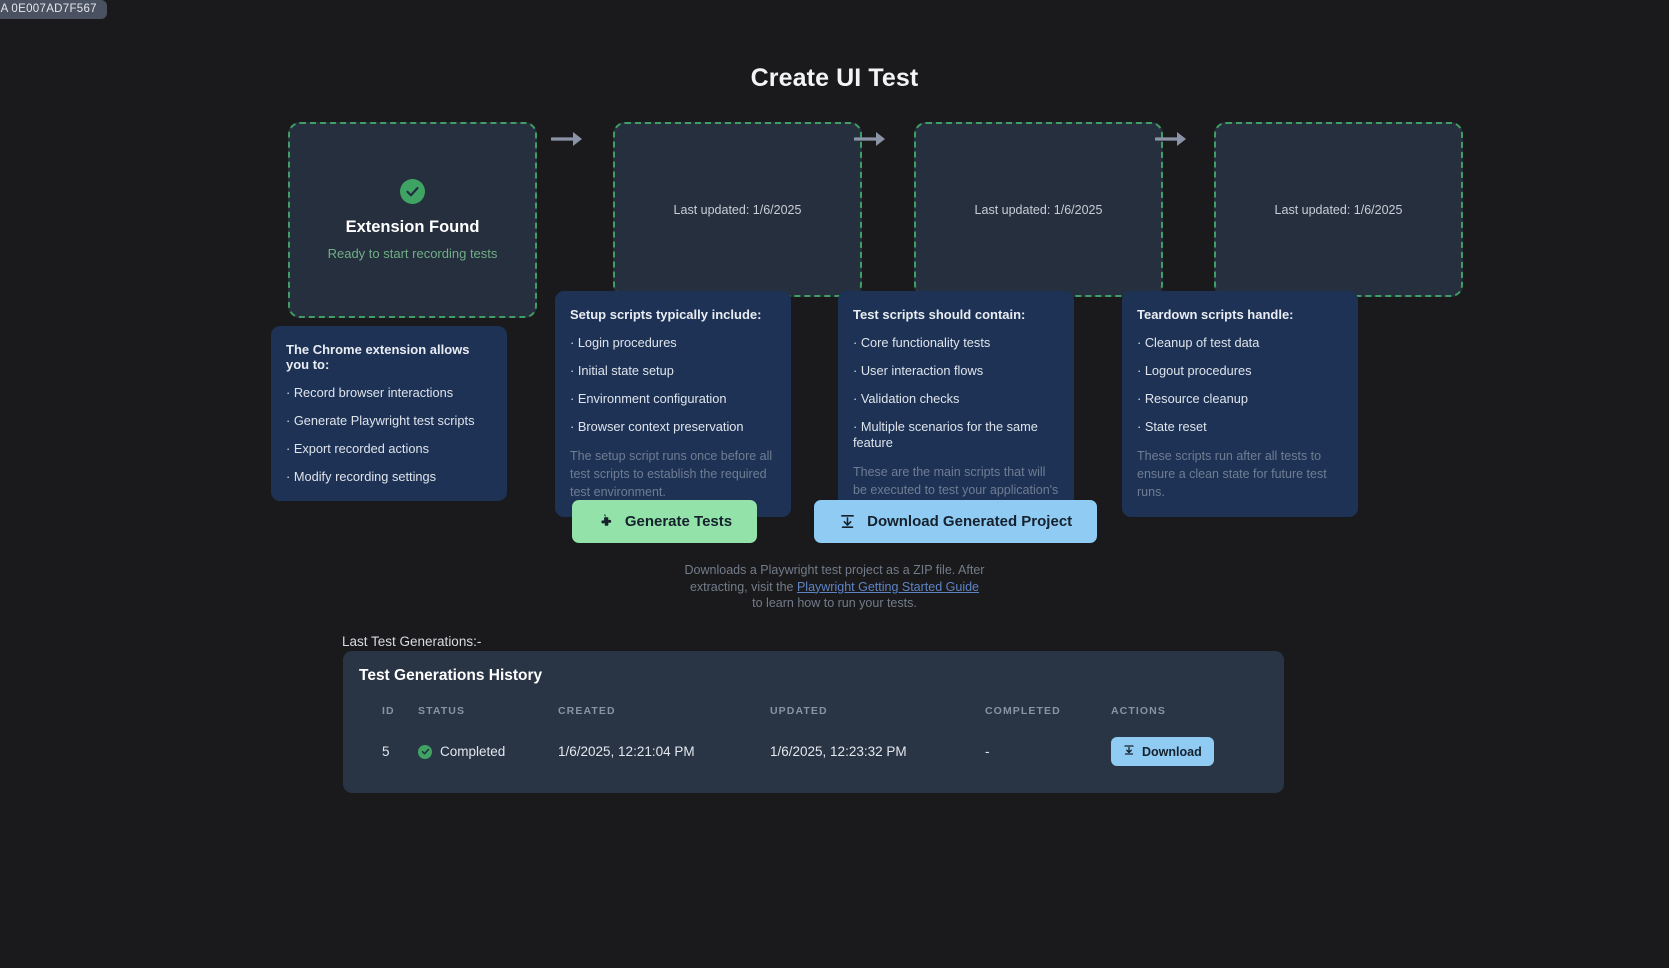  Describe the element at coordinates (838, 751) in the screenshot. I see `cell-updated: 1/6/2025, 12:23:32 PM` at that location.